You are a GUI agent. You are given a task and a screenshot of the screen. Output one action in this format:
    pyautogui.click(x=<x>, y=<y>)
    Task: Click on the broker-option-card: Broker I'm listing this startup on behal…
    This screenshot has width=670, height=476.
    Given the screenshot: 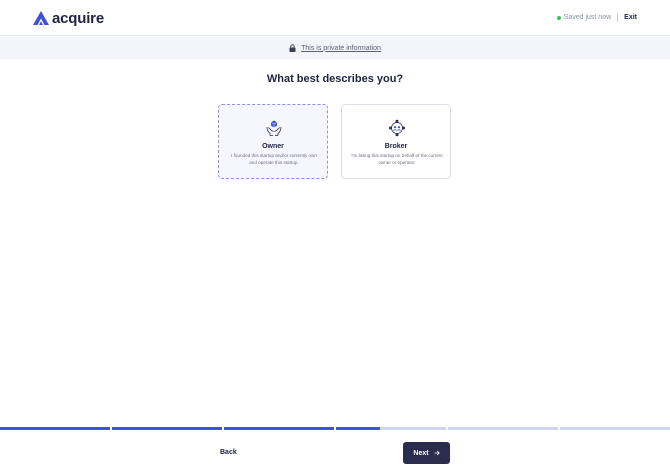 What is the action you would take?
    pyautogui.click(x=396, y=141)
    